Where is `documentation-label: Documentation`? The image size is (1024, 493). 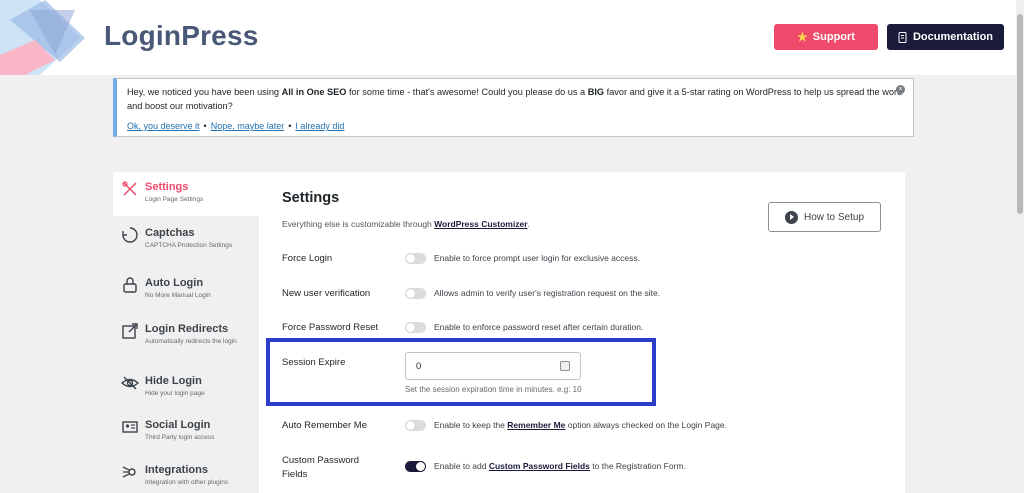 documentation-label: Documentation is located at coordinates (953, 37).